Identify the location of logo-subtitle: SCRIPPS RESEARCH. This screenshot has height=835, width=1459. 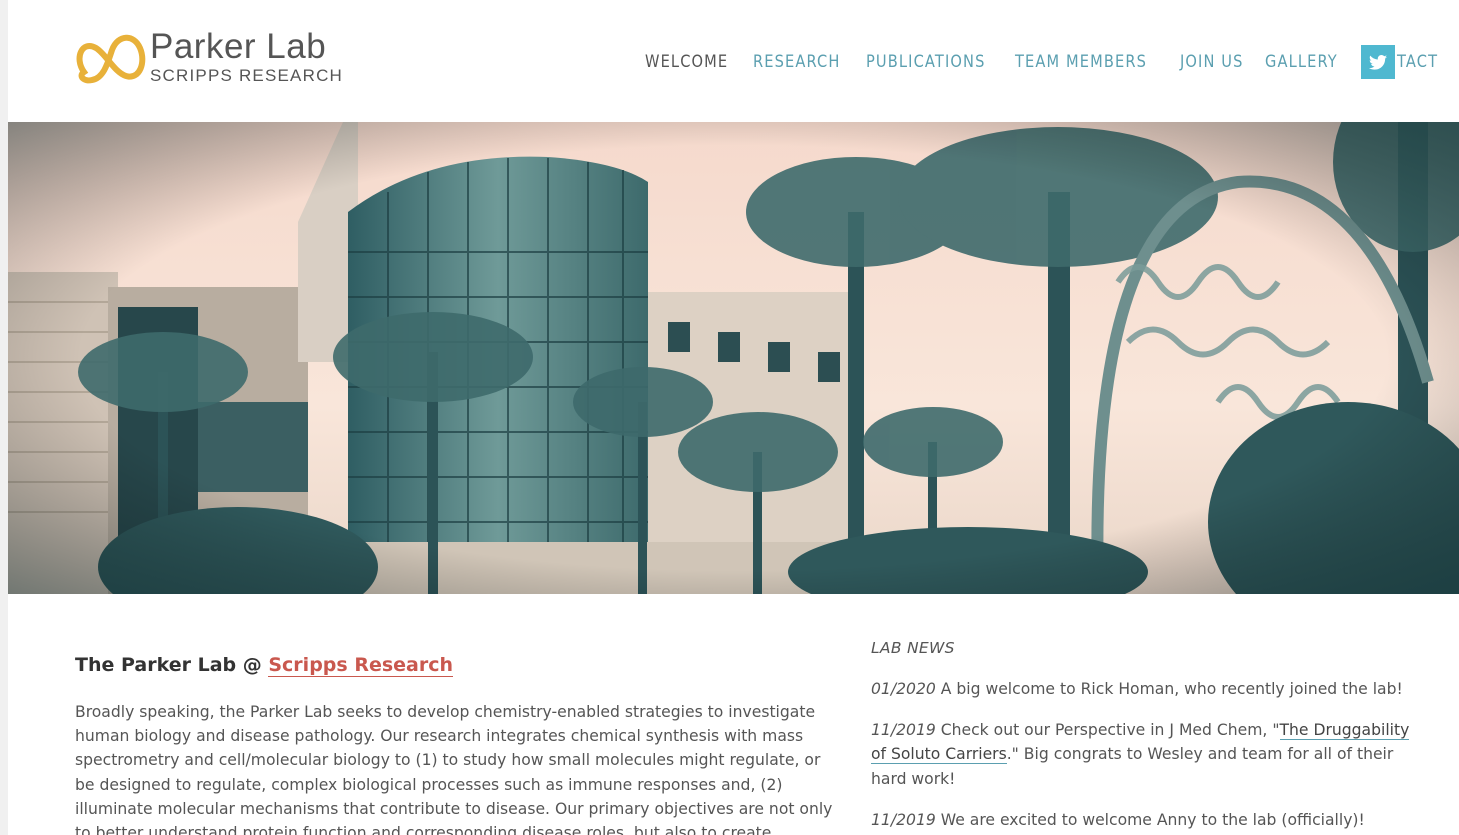
(247, 75).